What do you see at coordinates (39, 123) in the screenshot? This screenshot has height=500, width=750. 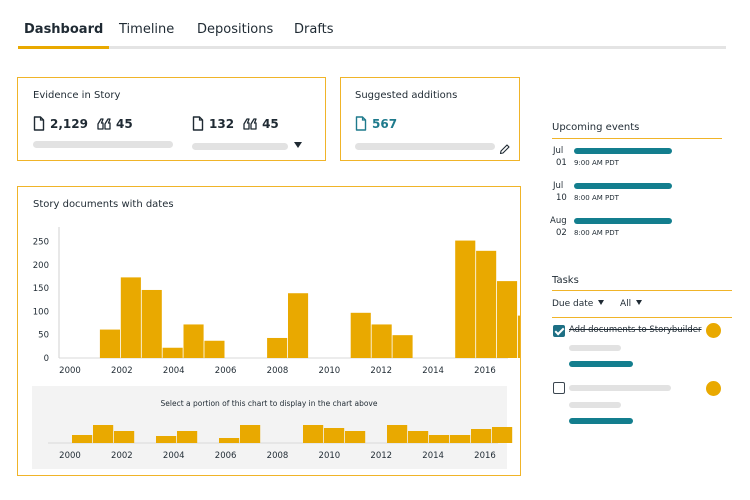 I see `document-icon` at bounding box center [39, 123].